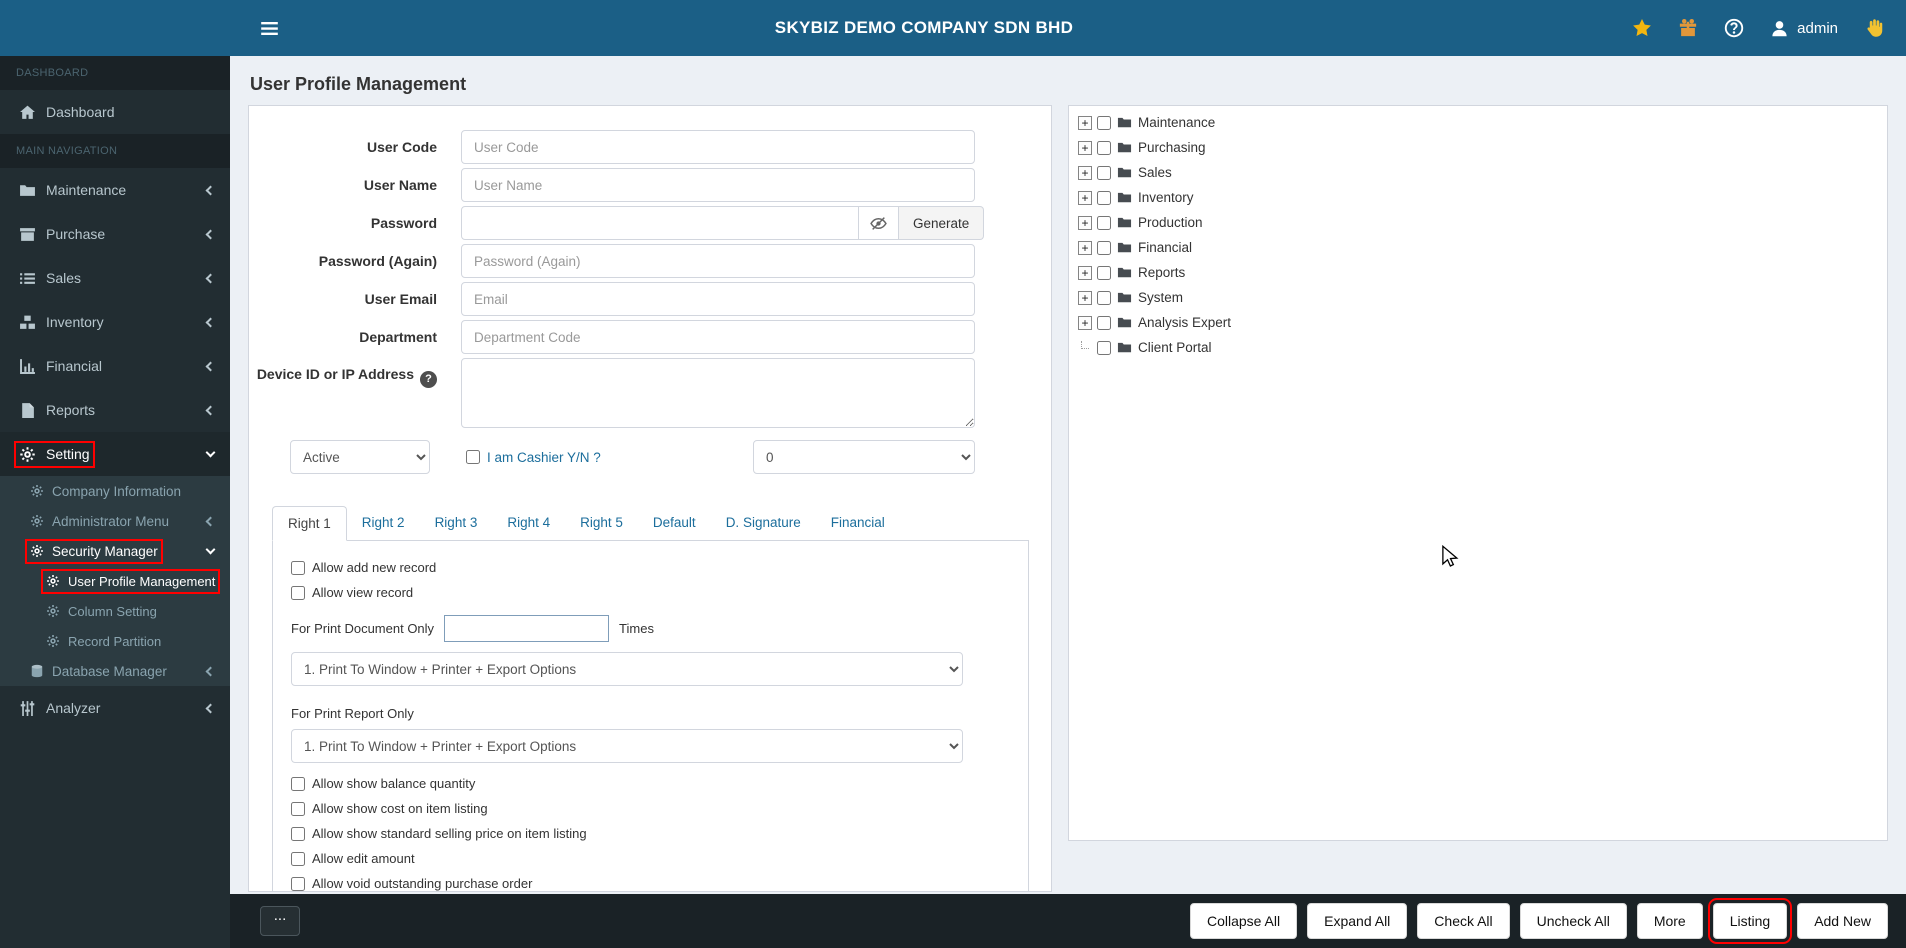 The height and width of the screenshot is (948, 1906). I want to click on sidebar-item-user-profile-management: User Profile Management, so click(115, 581).